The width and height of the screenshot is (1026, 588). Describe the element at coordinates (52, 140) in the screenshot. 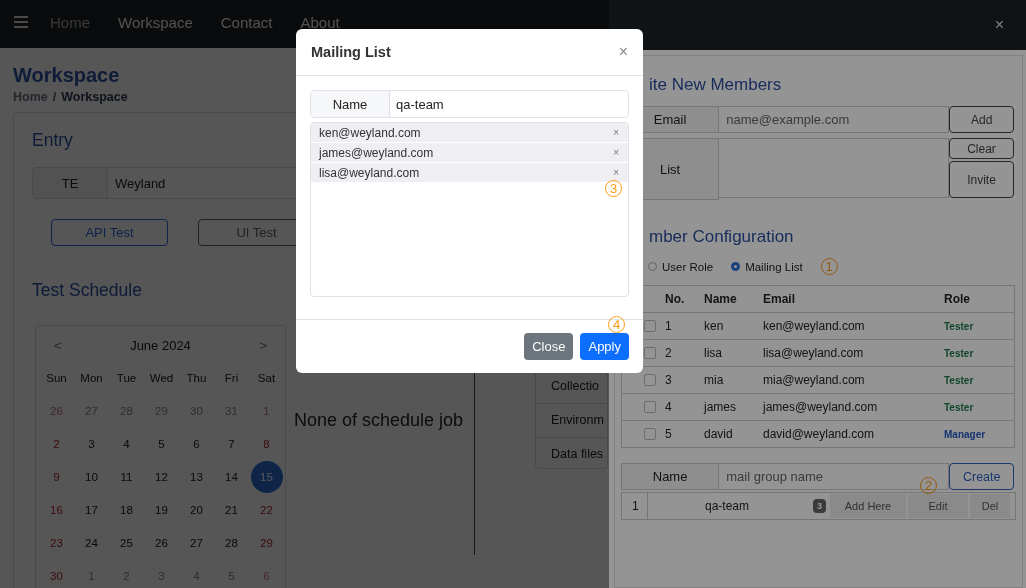

I see `section-title: Entry` at that location.